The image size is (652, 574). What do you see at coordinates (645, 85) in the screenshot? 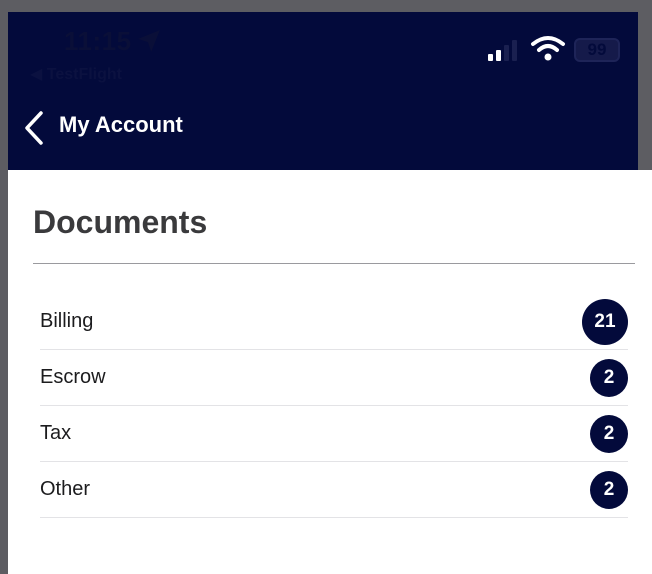
I see `device-frame-right` at bounding box center [645, 85].